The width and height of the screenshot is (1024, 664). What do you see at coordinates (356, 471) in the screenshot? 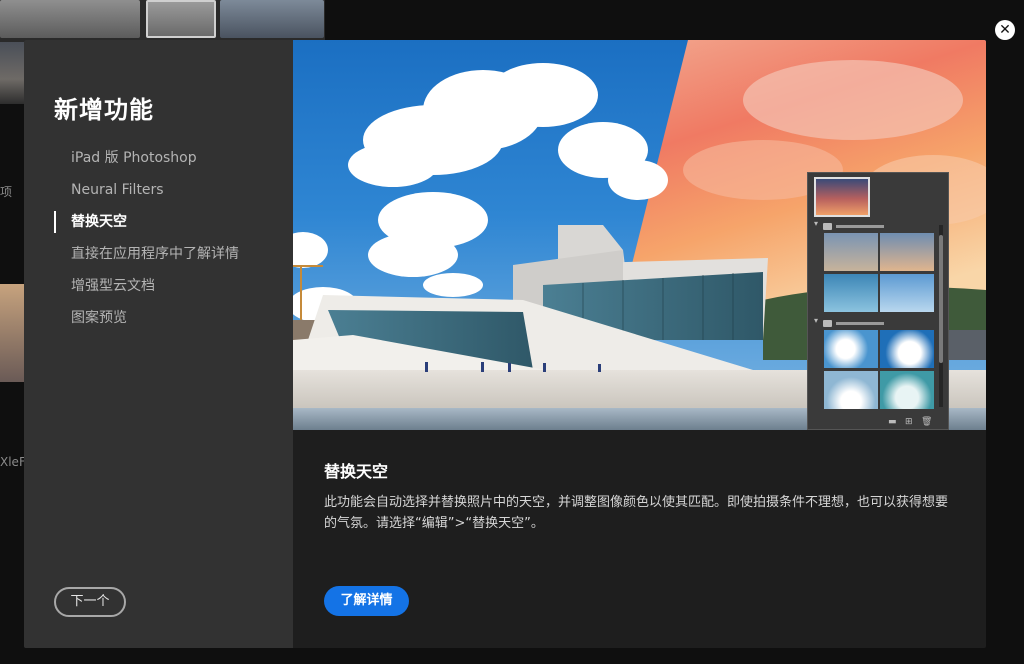
I see `feature-title: 替换天空` at bounding box center [356, 471].